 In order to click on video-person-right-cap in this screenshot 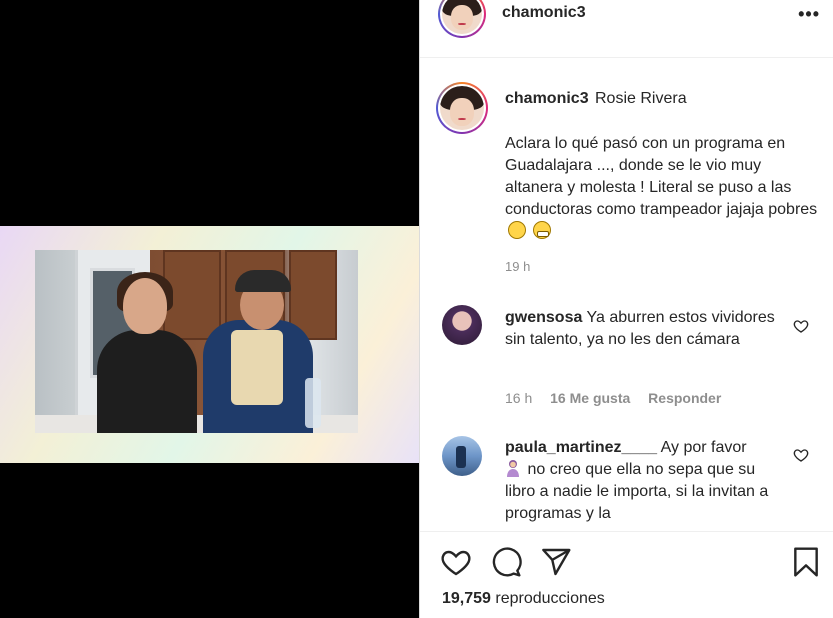, I will do `click(263, 281)`.